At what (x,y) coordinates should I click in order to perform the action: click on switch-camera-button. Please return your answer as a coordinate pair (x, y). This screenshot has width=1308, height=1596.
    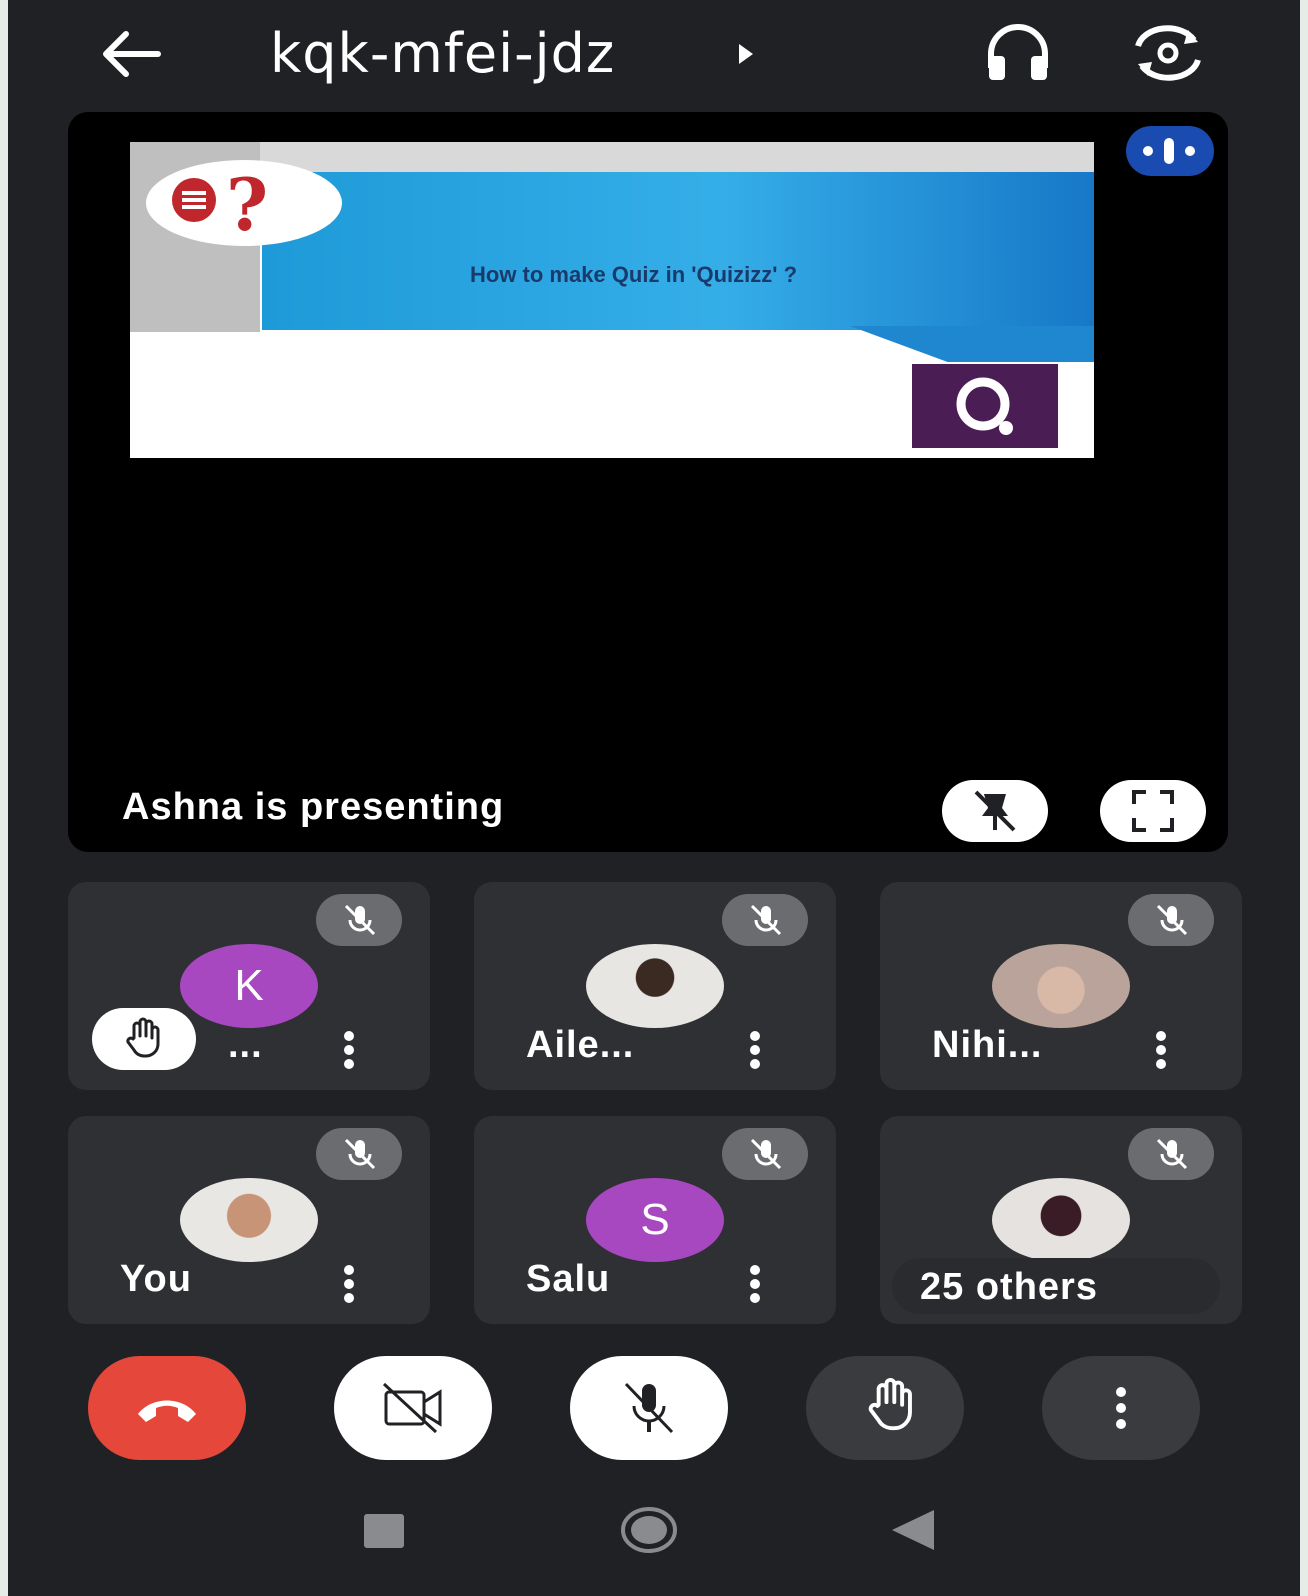
    Looking at the image, I should click on (1168, 53).